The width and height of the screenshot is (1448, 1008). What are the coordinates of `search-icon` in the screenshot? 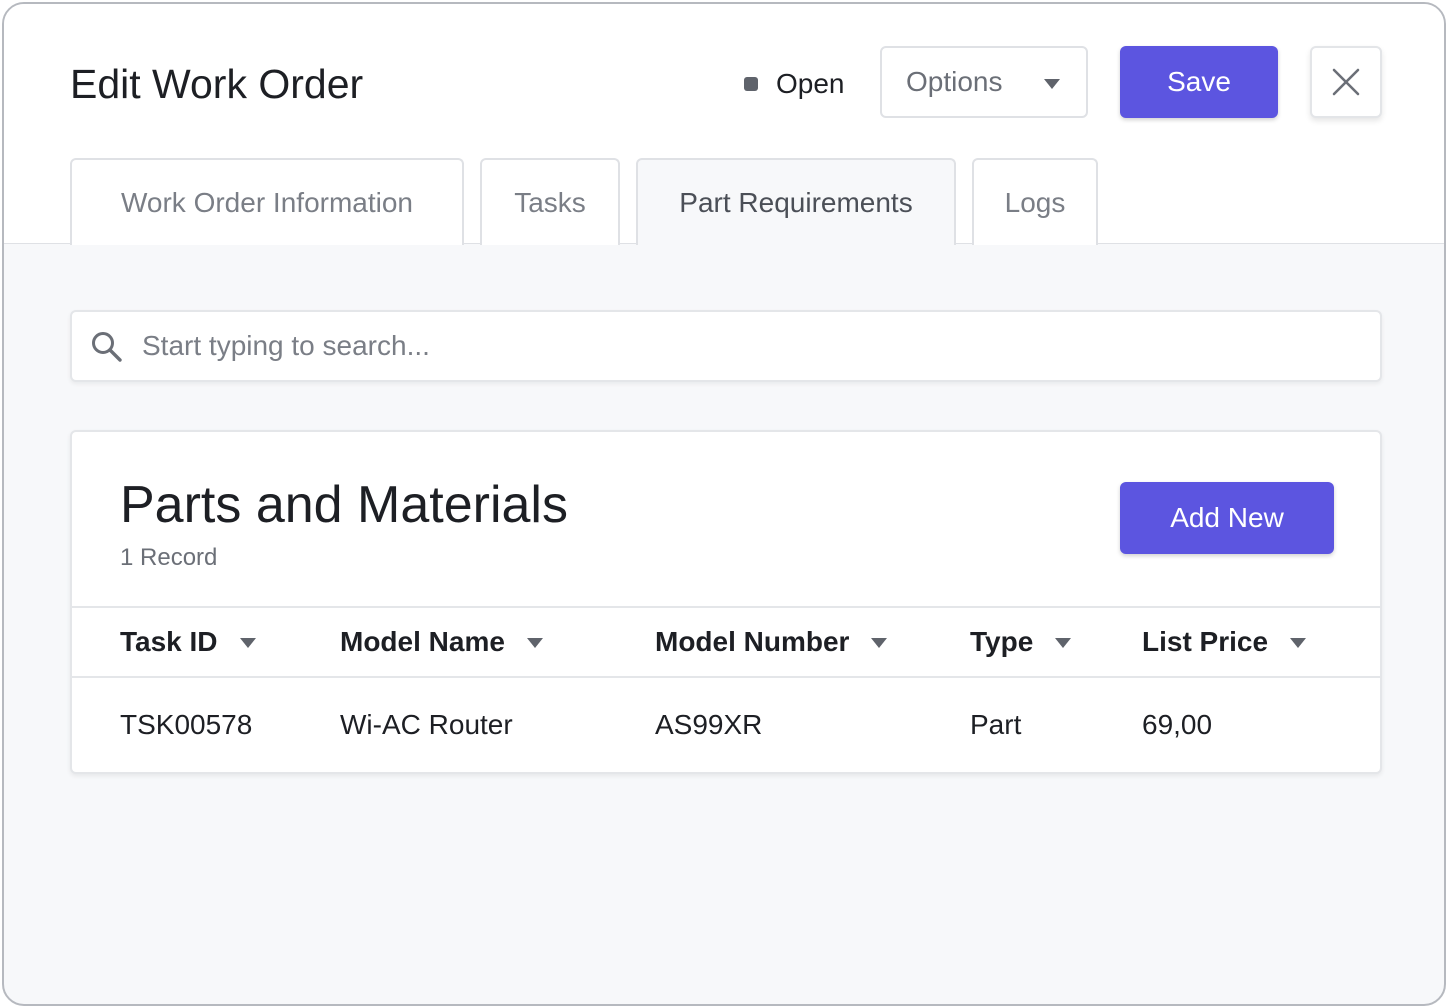 It's located at (107, 347).